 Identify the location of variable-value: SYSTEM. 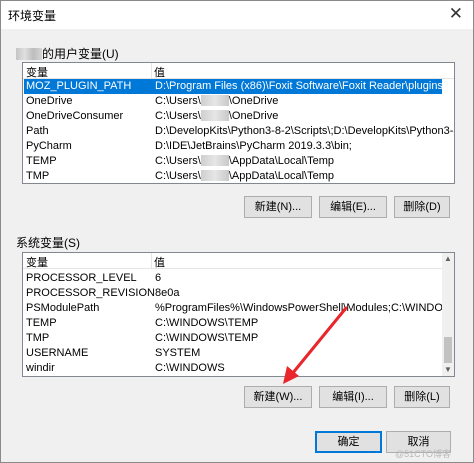
(178, 353).